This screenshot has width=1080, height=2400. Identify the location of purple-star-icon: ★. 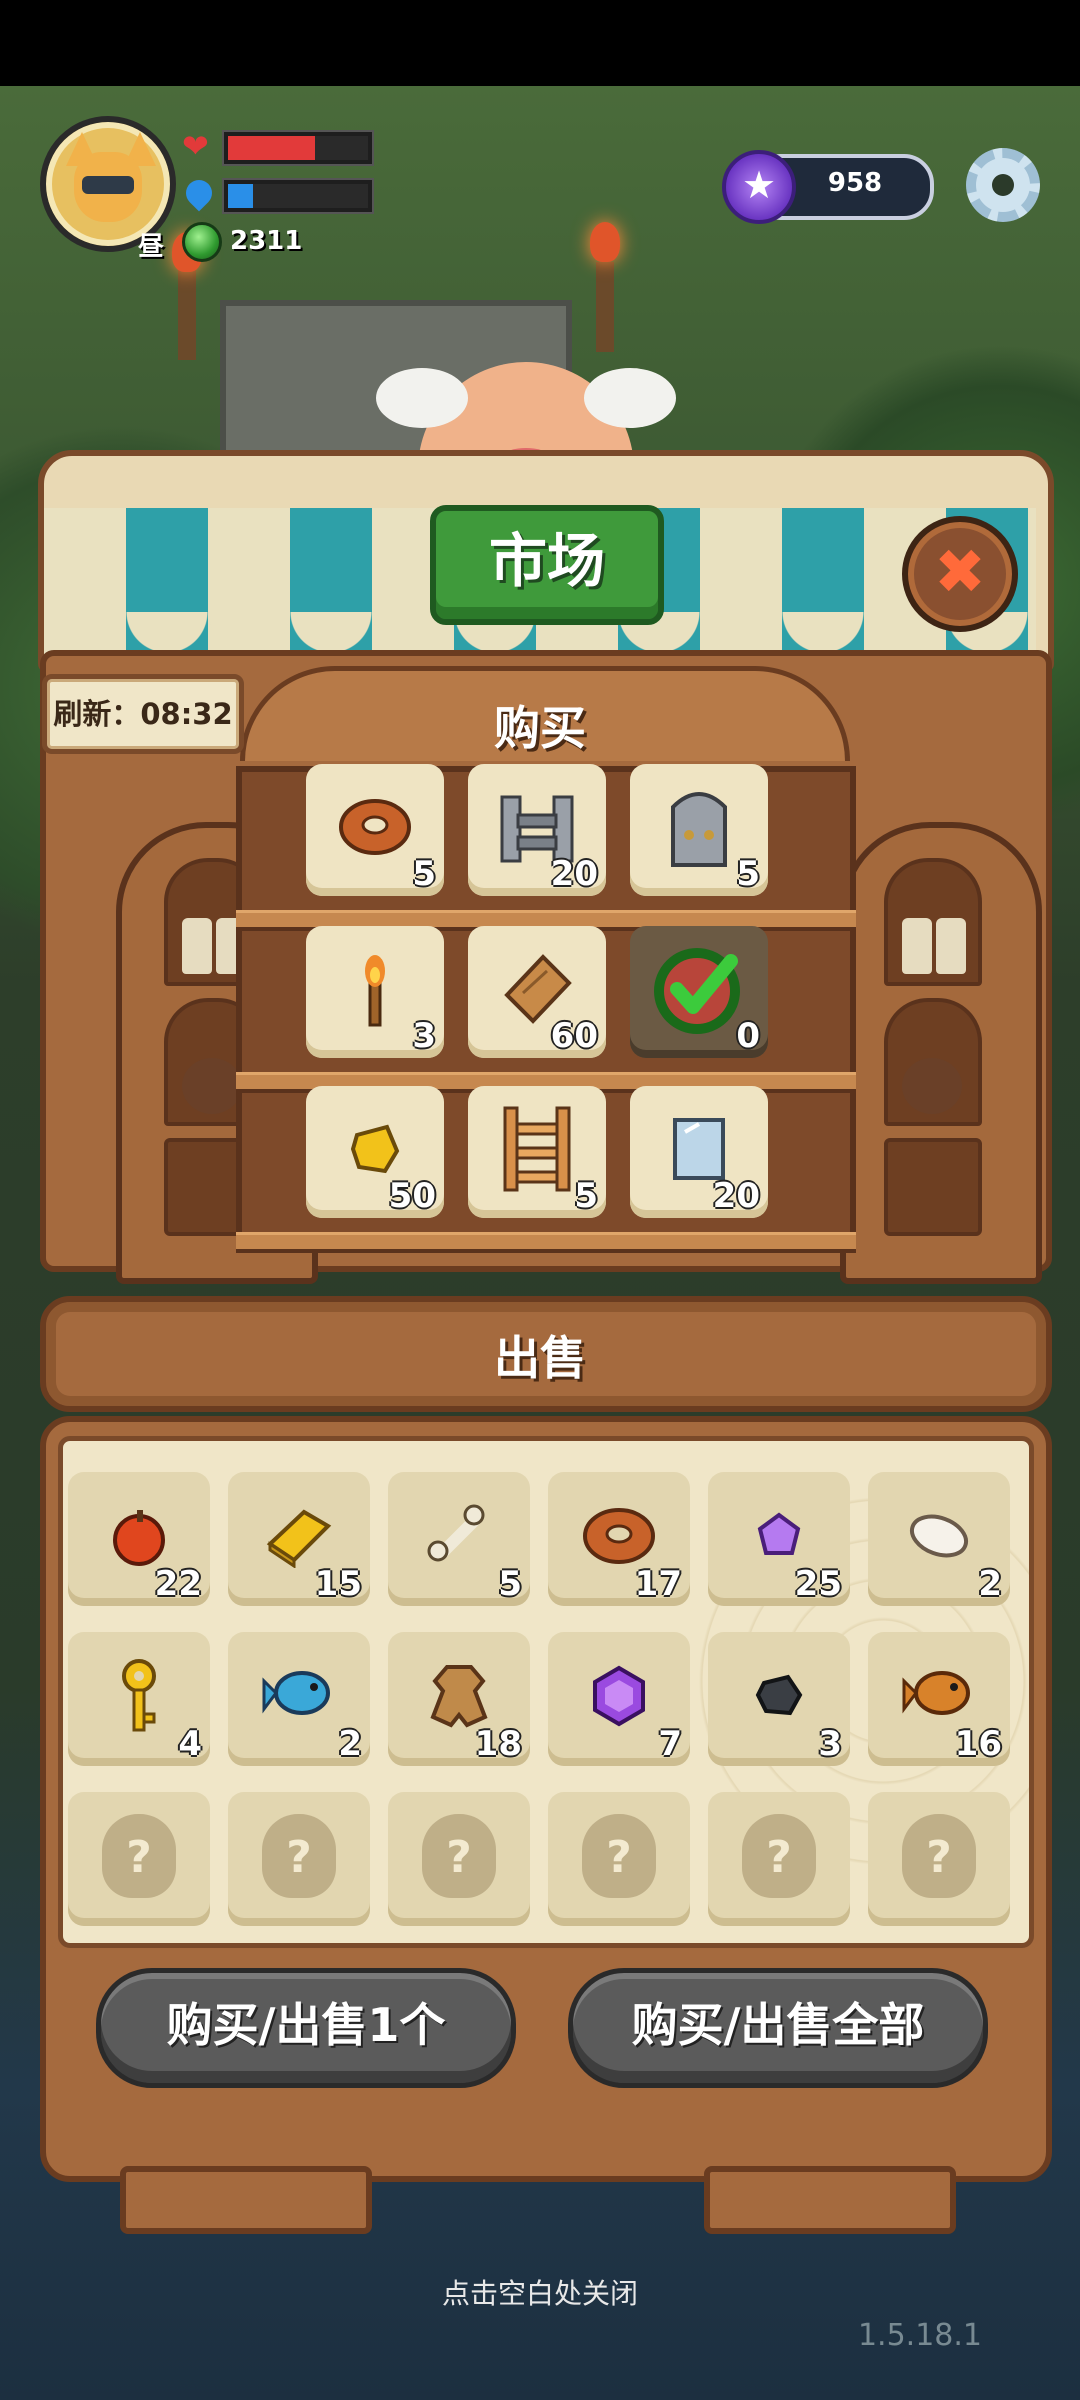
(759, 187).